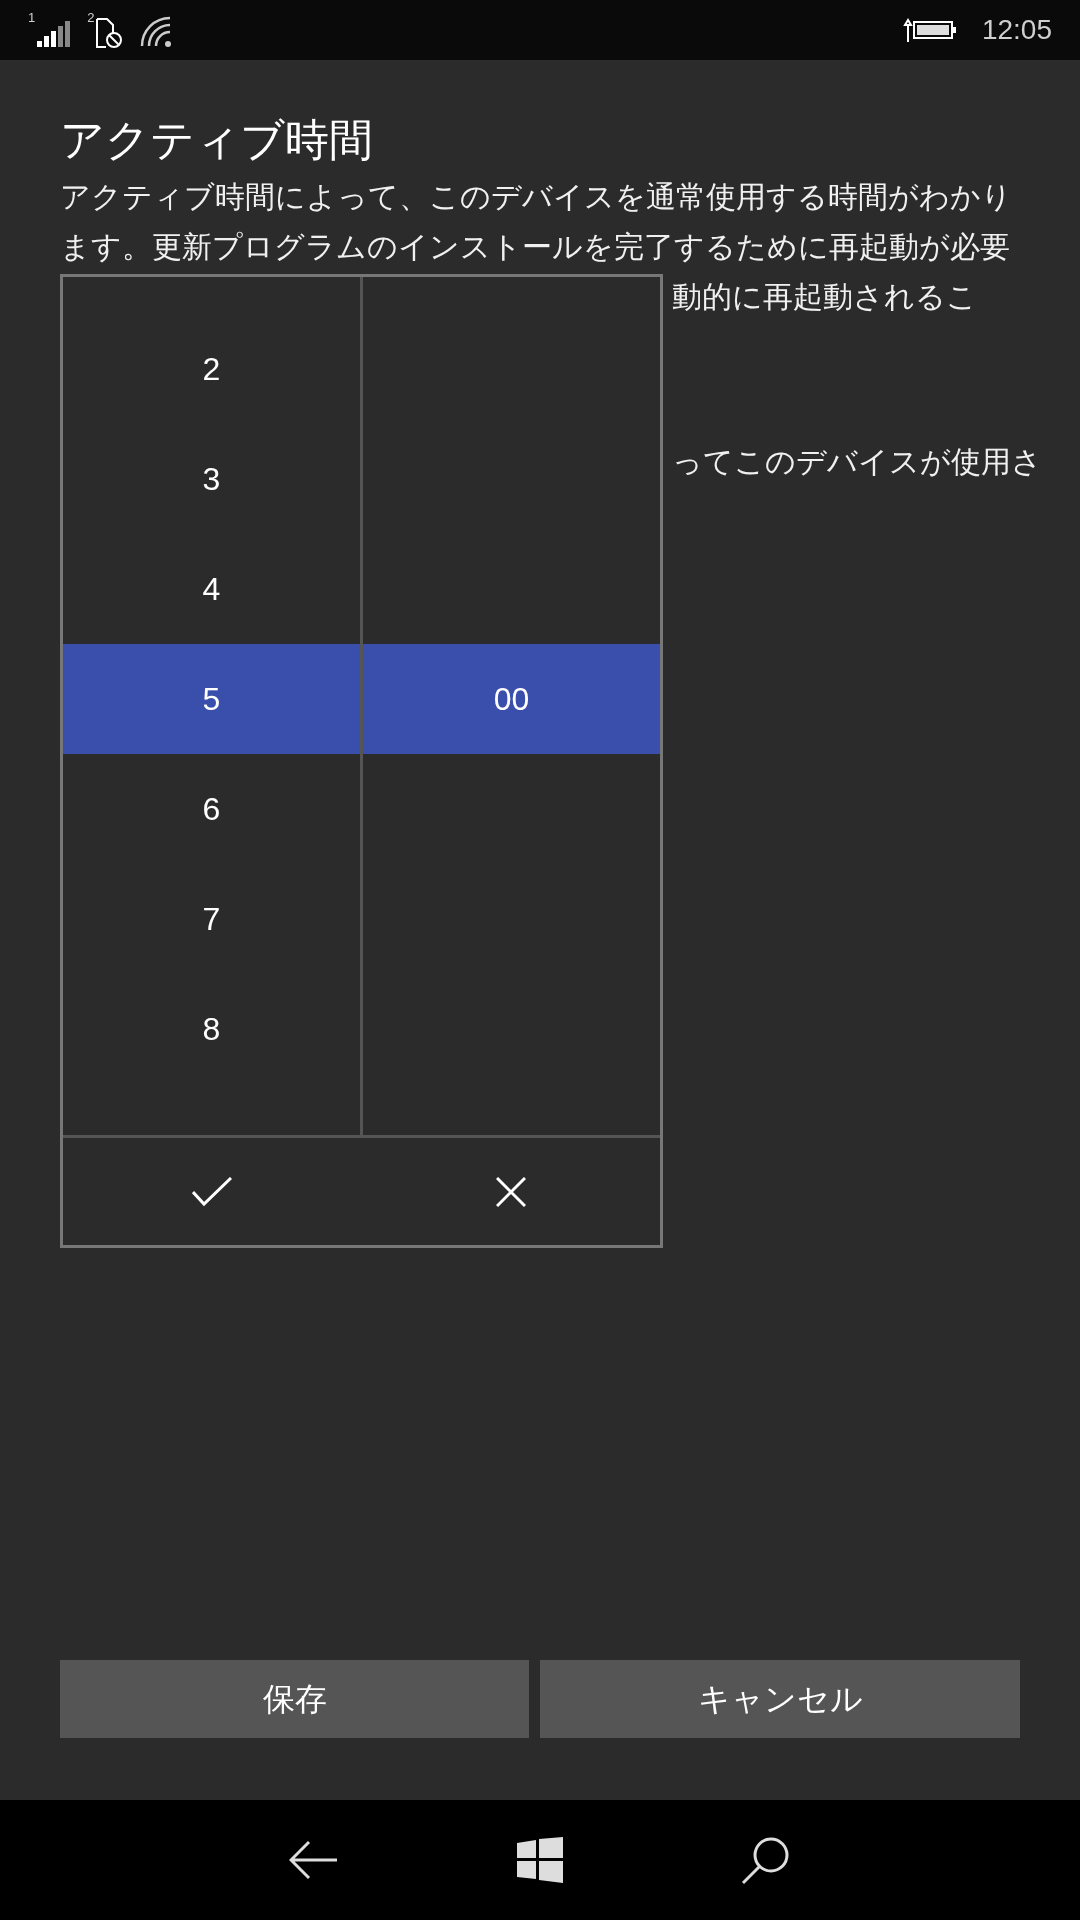 Image resolution: width=1080 pixels, height=1920 pixels. What do you see at coordinates (780, 1699) in the screenshot?
I see `cancel-button: キャンセル` at bounding box center [780, 1699].